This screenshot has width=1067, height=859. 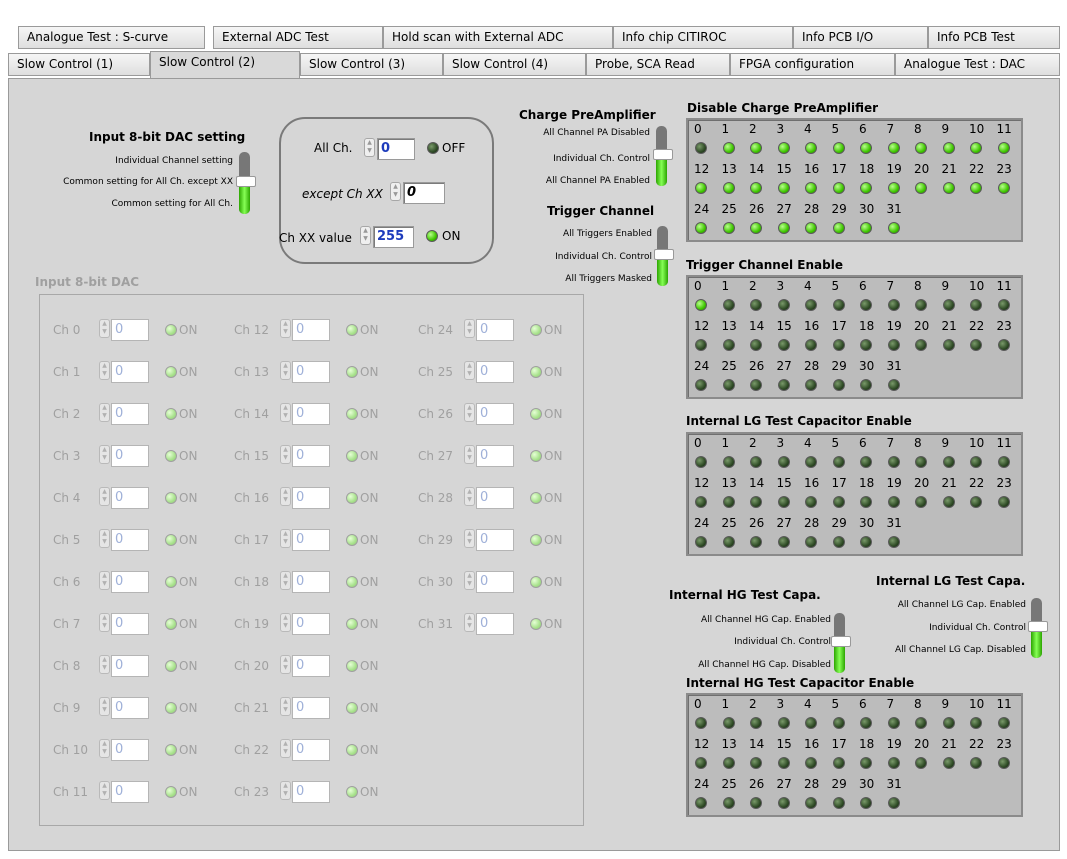 I want to click on tab-info-pcb-test: Info PCB Test, so click(x=994, y=37).